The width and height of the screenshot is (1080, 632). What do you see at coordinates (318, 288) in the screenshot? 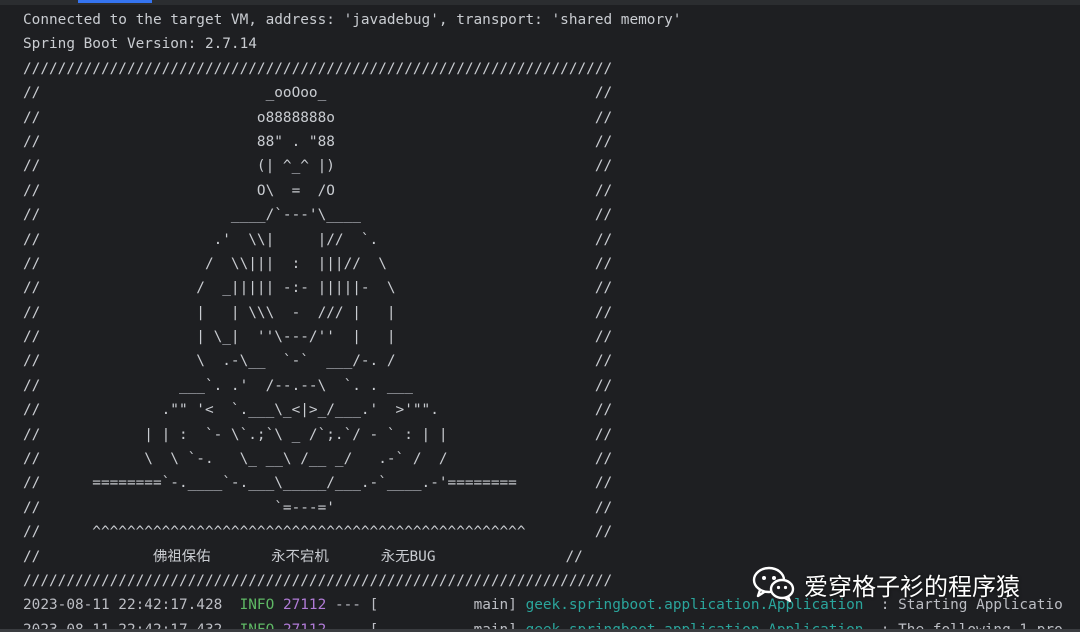
I see `banner-line: // / _||||| -:- |||||- \ //` at bounding box center [318, 288].